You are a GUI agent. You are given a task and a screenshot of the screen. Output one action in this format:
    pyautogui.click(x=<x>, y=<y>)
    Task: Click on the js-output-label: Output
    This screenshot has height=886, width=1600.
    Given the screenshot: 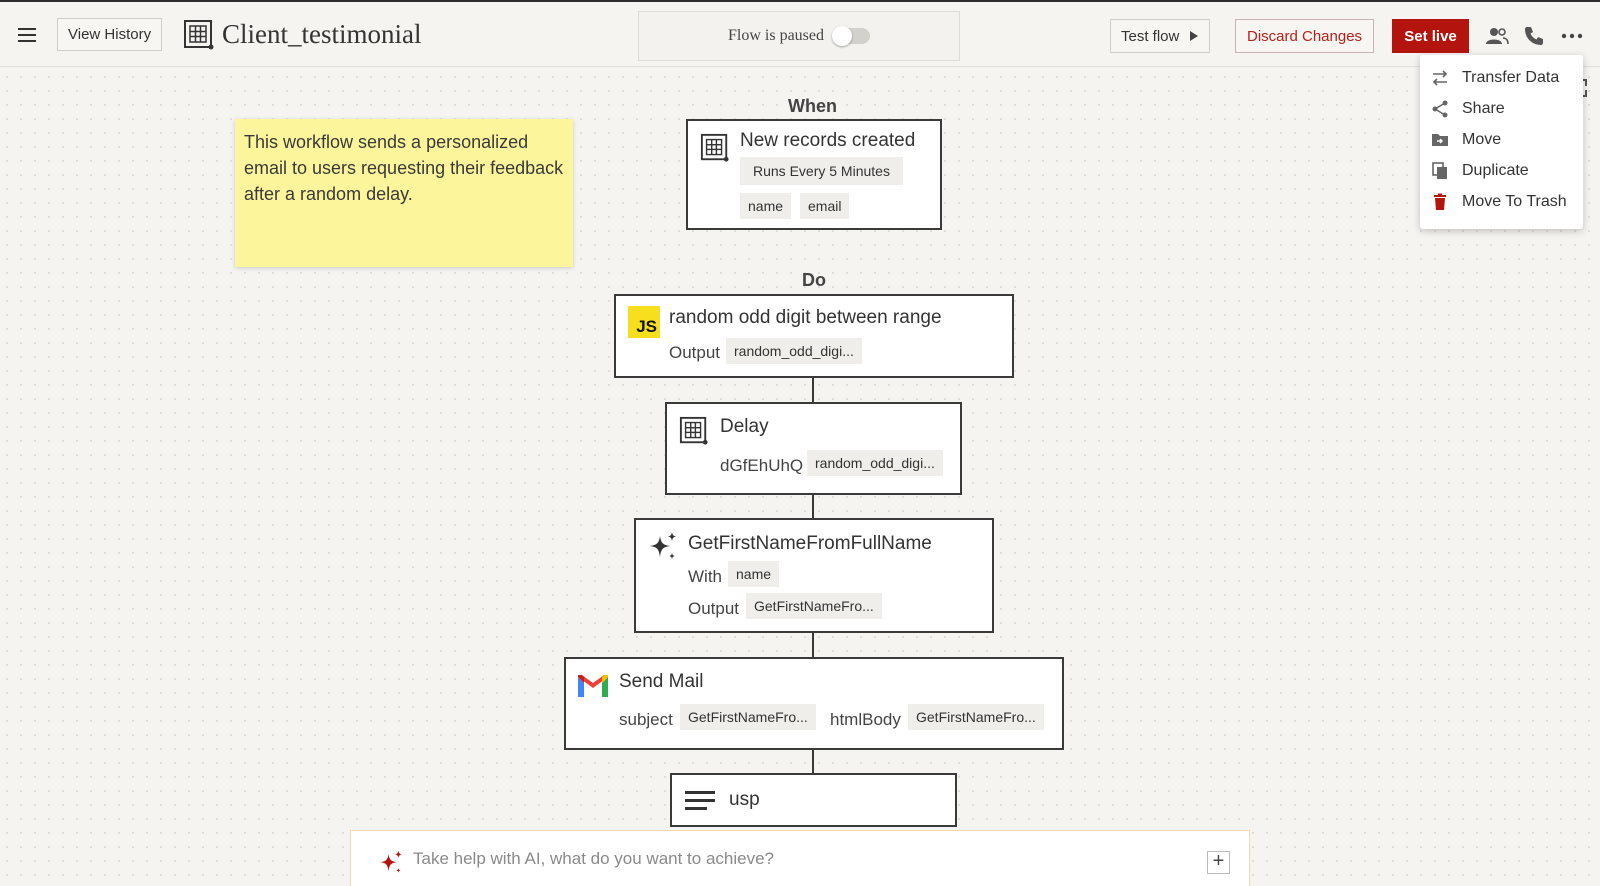 What is the action you would take?
    pyautogui.click(x=695, y=352)
    